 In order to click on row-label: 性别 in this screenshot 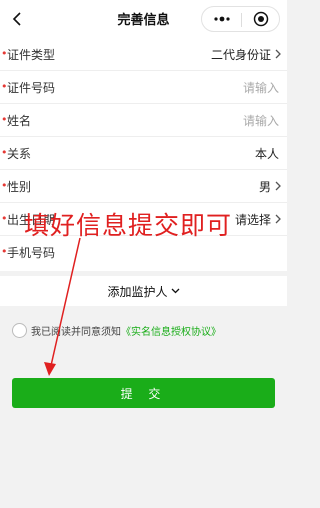, I will do `click(19, 187)`.